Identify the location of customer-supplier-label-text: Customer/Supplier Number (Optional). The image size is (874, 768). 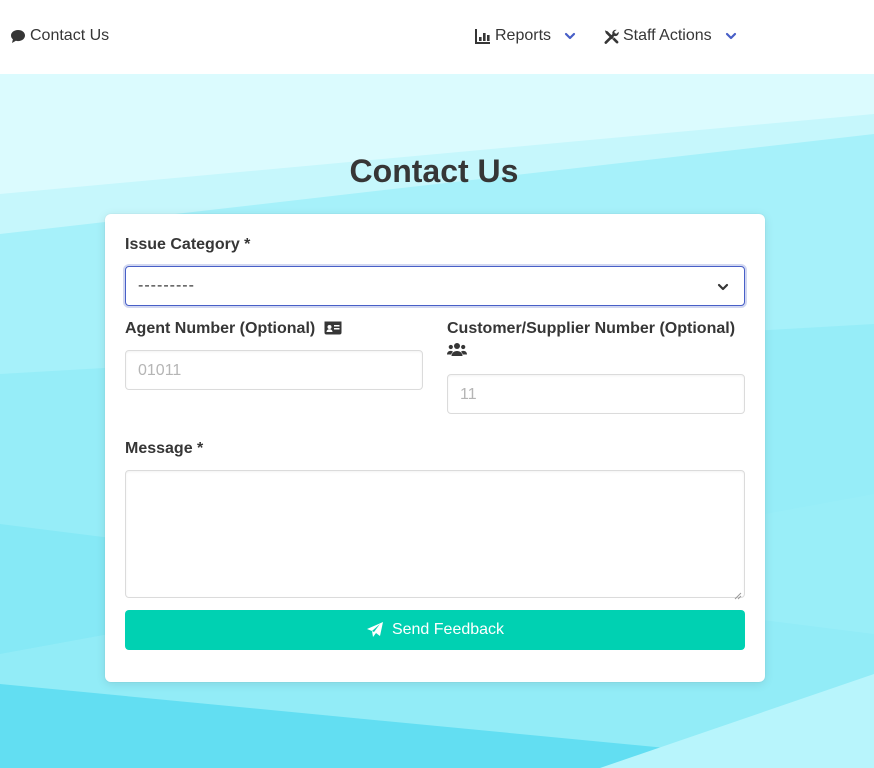
(591, 328).